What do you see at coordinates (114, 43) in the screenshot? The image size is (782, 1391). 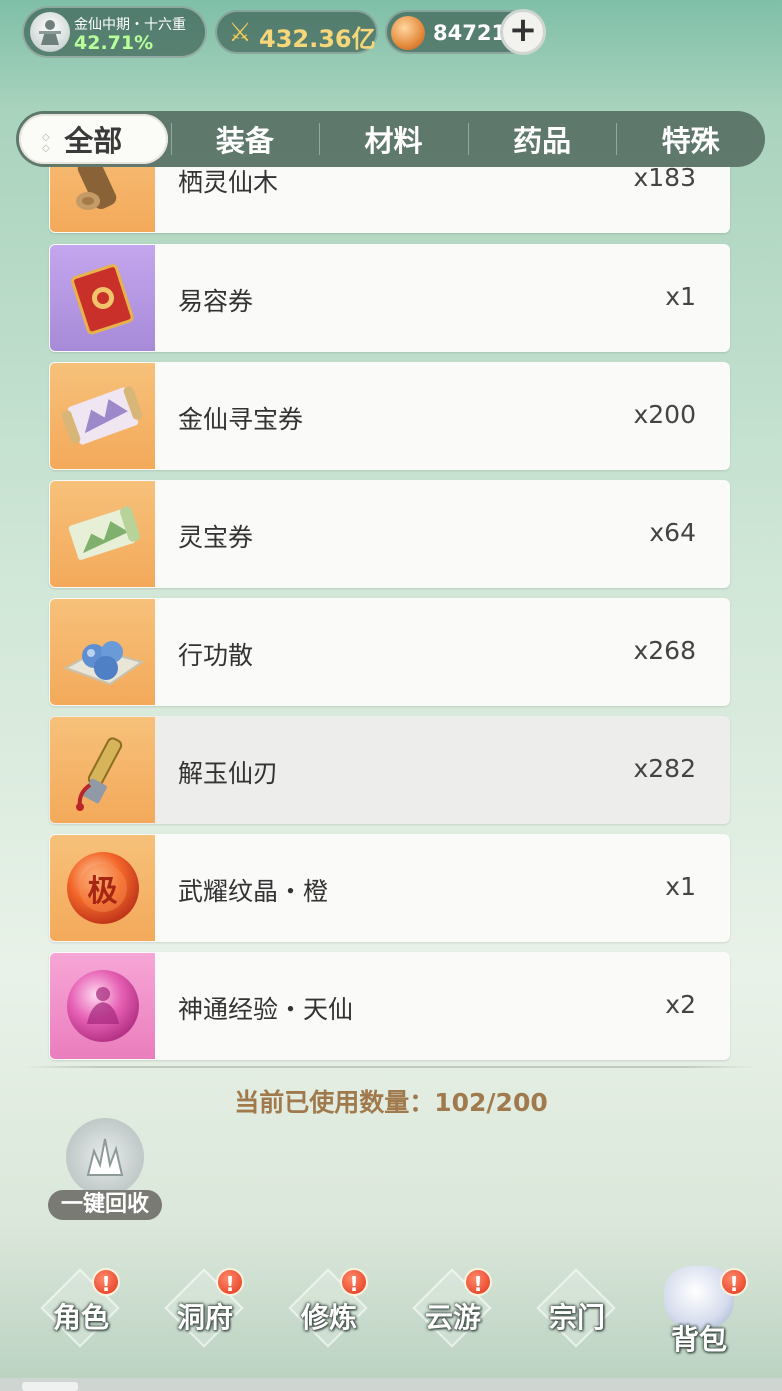 I see `realm-progress: 42.71%` at bounding box center [114, 43].